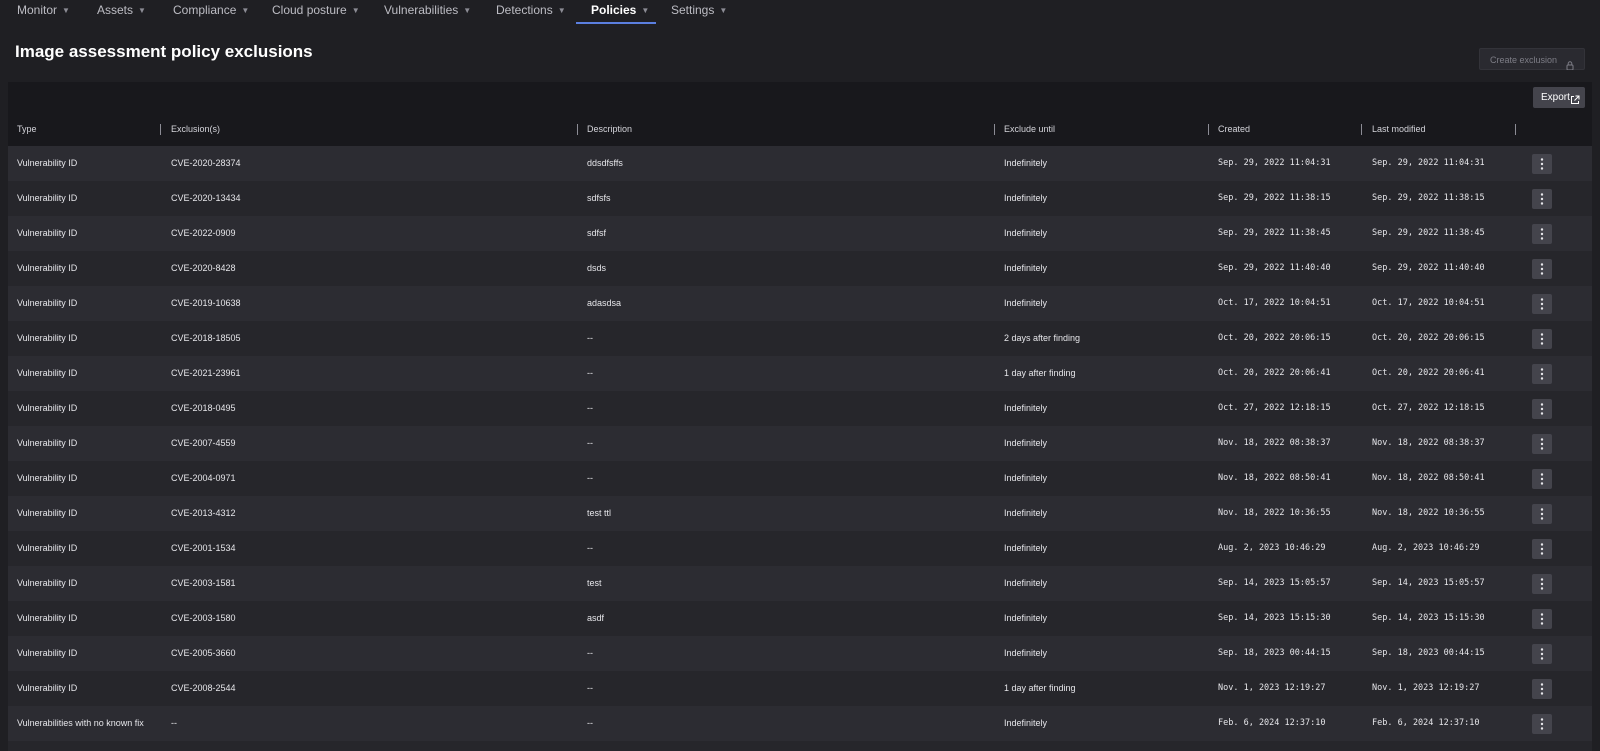  I want to click on cell-created: Sep. 29, 2022 11:04:31, so click(1274, 163).